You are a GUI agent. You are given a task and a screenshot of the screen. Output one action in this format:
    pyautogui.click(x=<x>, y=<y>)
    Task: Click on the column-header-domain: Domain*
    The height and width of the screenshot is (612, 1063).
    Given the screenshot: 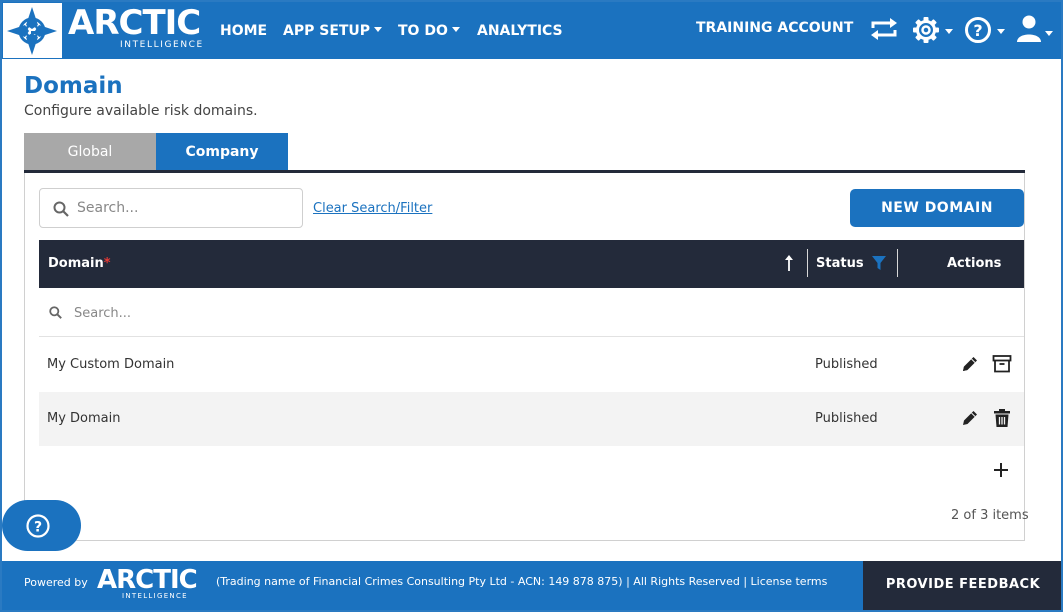 What is the action you would take?
    pyautogui.click(x=79, y=264)
    